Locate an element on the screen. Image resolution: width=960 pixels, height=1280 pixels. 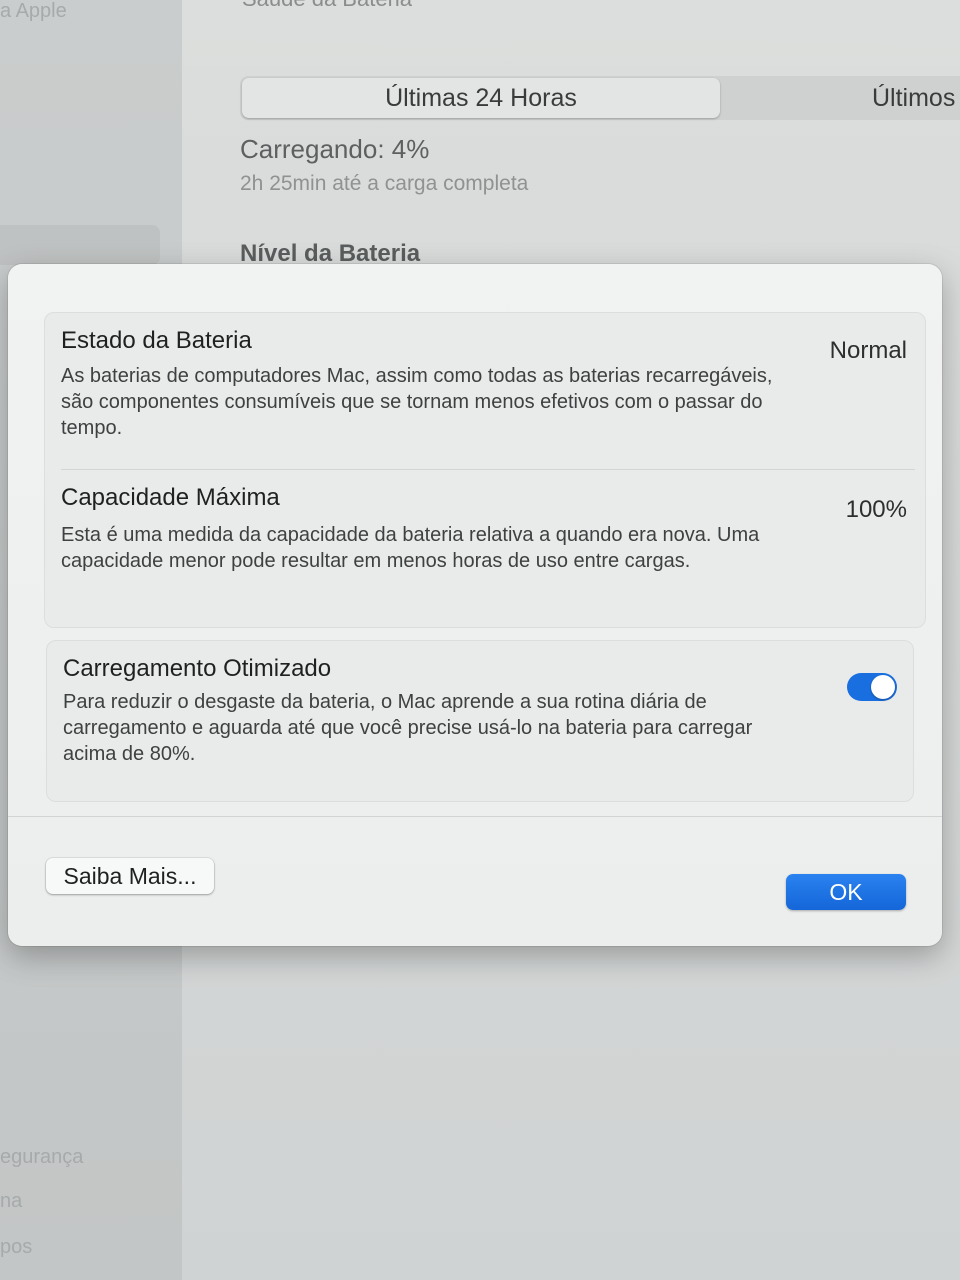
battery-health-title: Saúde da Bateria is located at coordinates (327, 6).